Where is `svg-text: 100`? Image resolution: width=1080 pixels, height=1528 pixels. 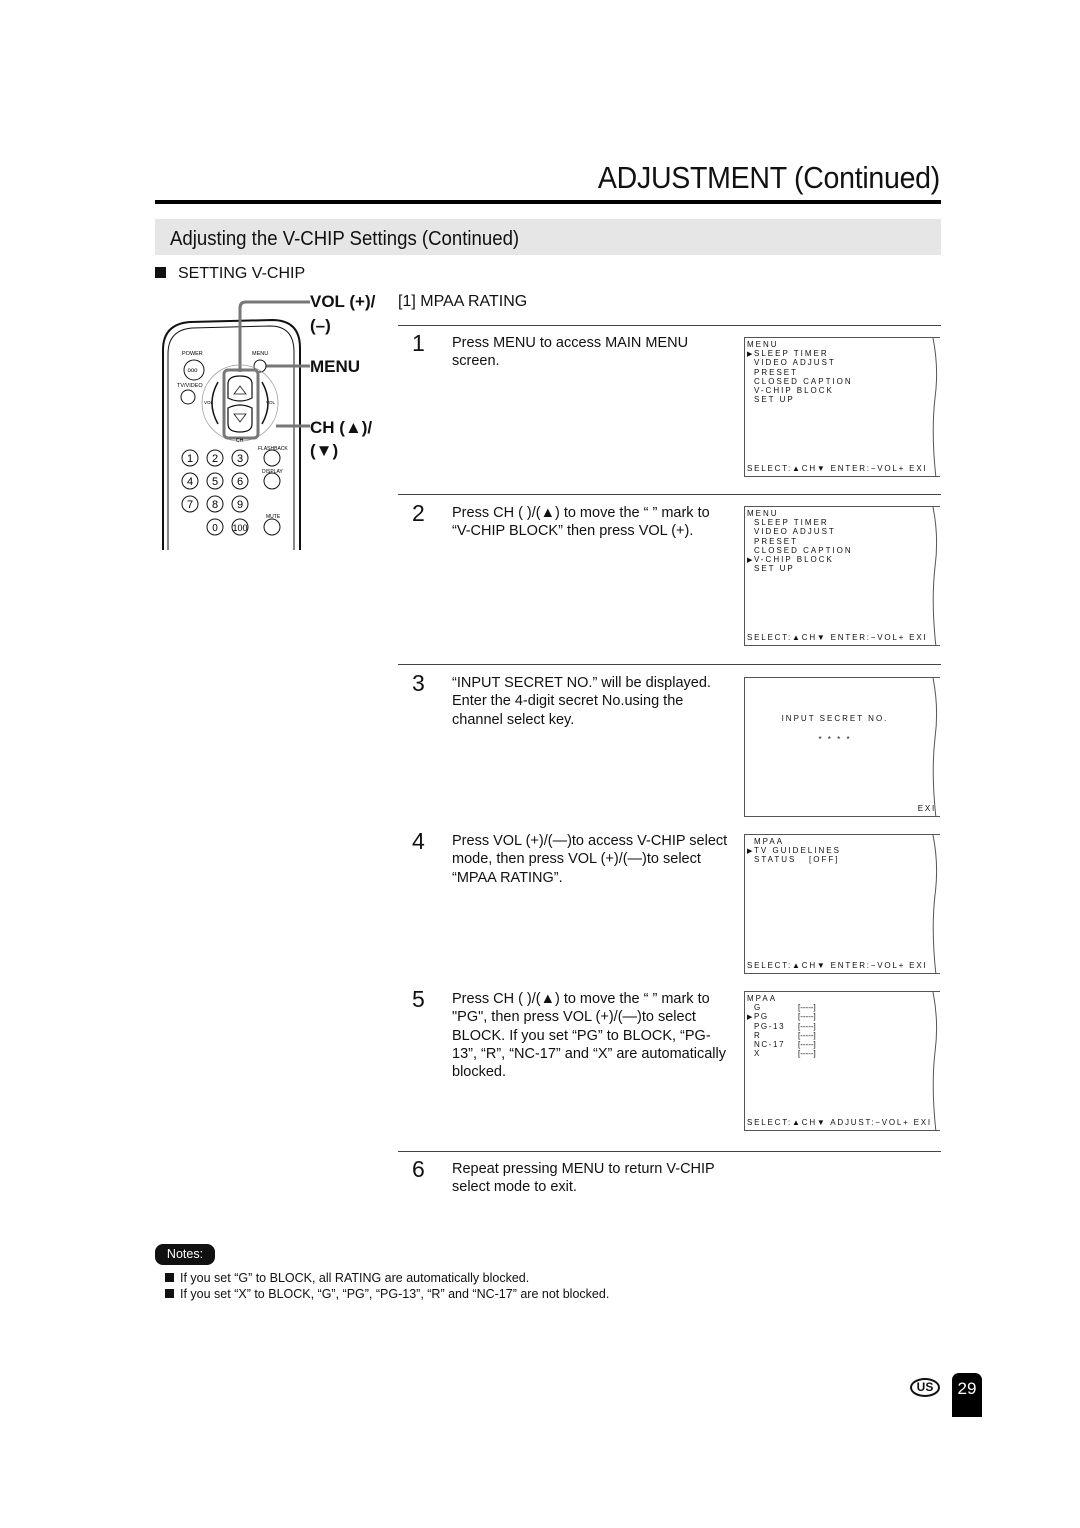
svg-text: 100 is located at coordinates (239, 528).